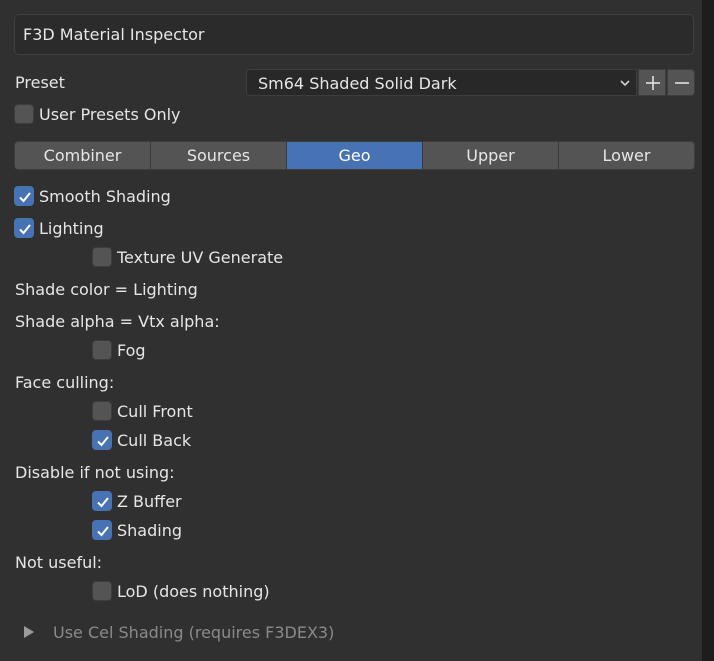 The image size is (714, 661). I want to click on shade-alpha-text: Shade alpha = Vtx alpha:, so click(117, 321).